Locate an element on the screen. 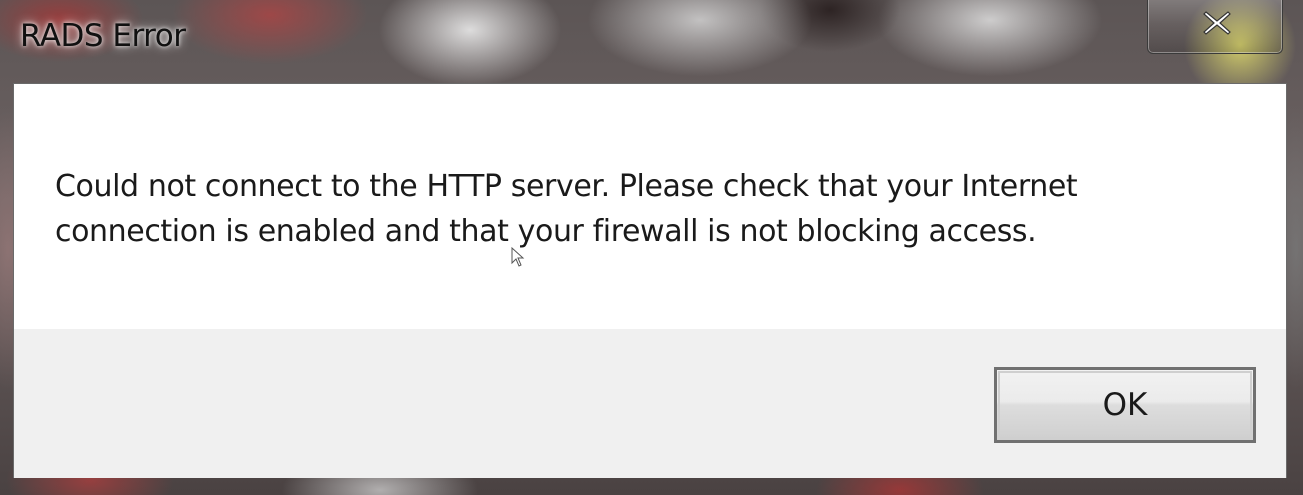  mouse-pointer-icon is located at coordinates (518, 258).